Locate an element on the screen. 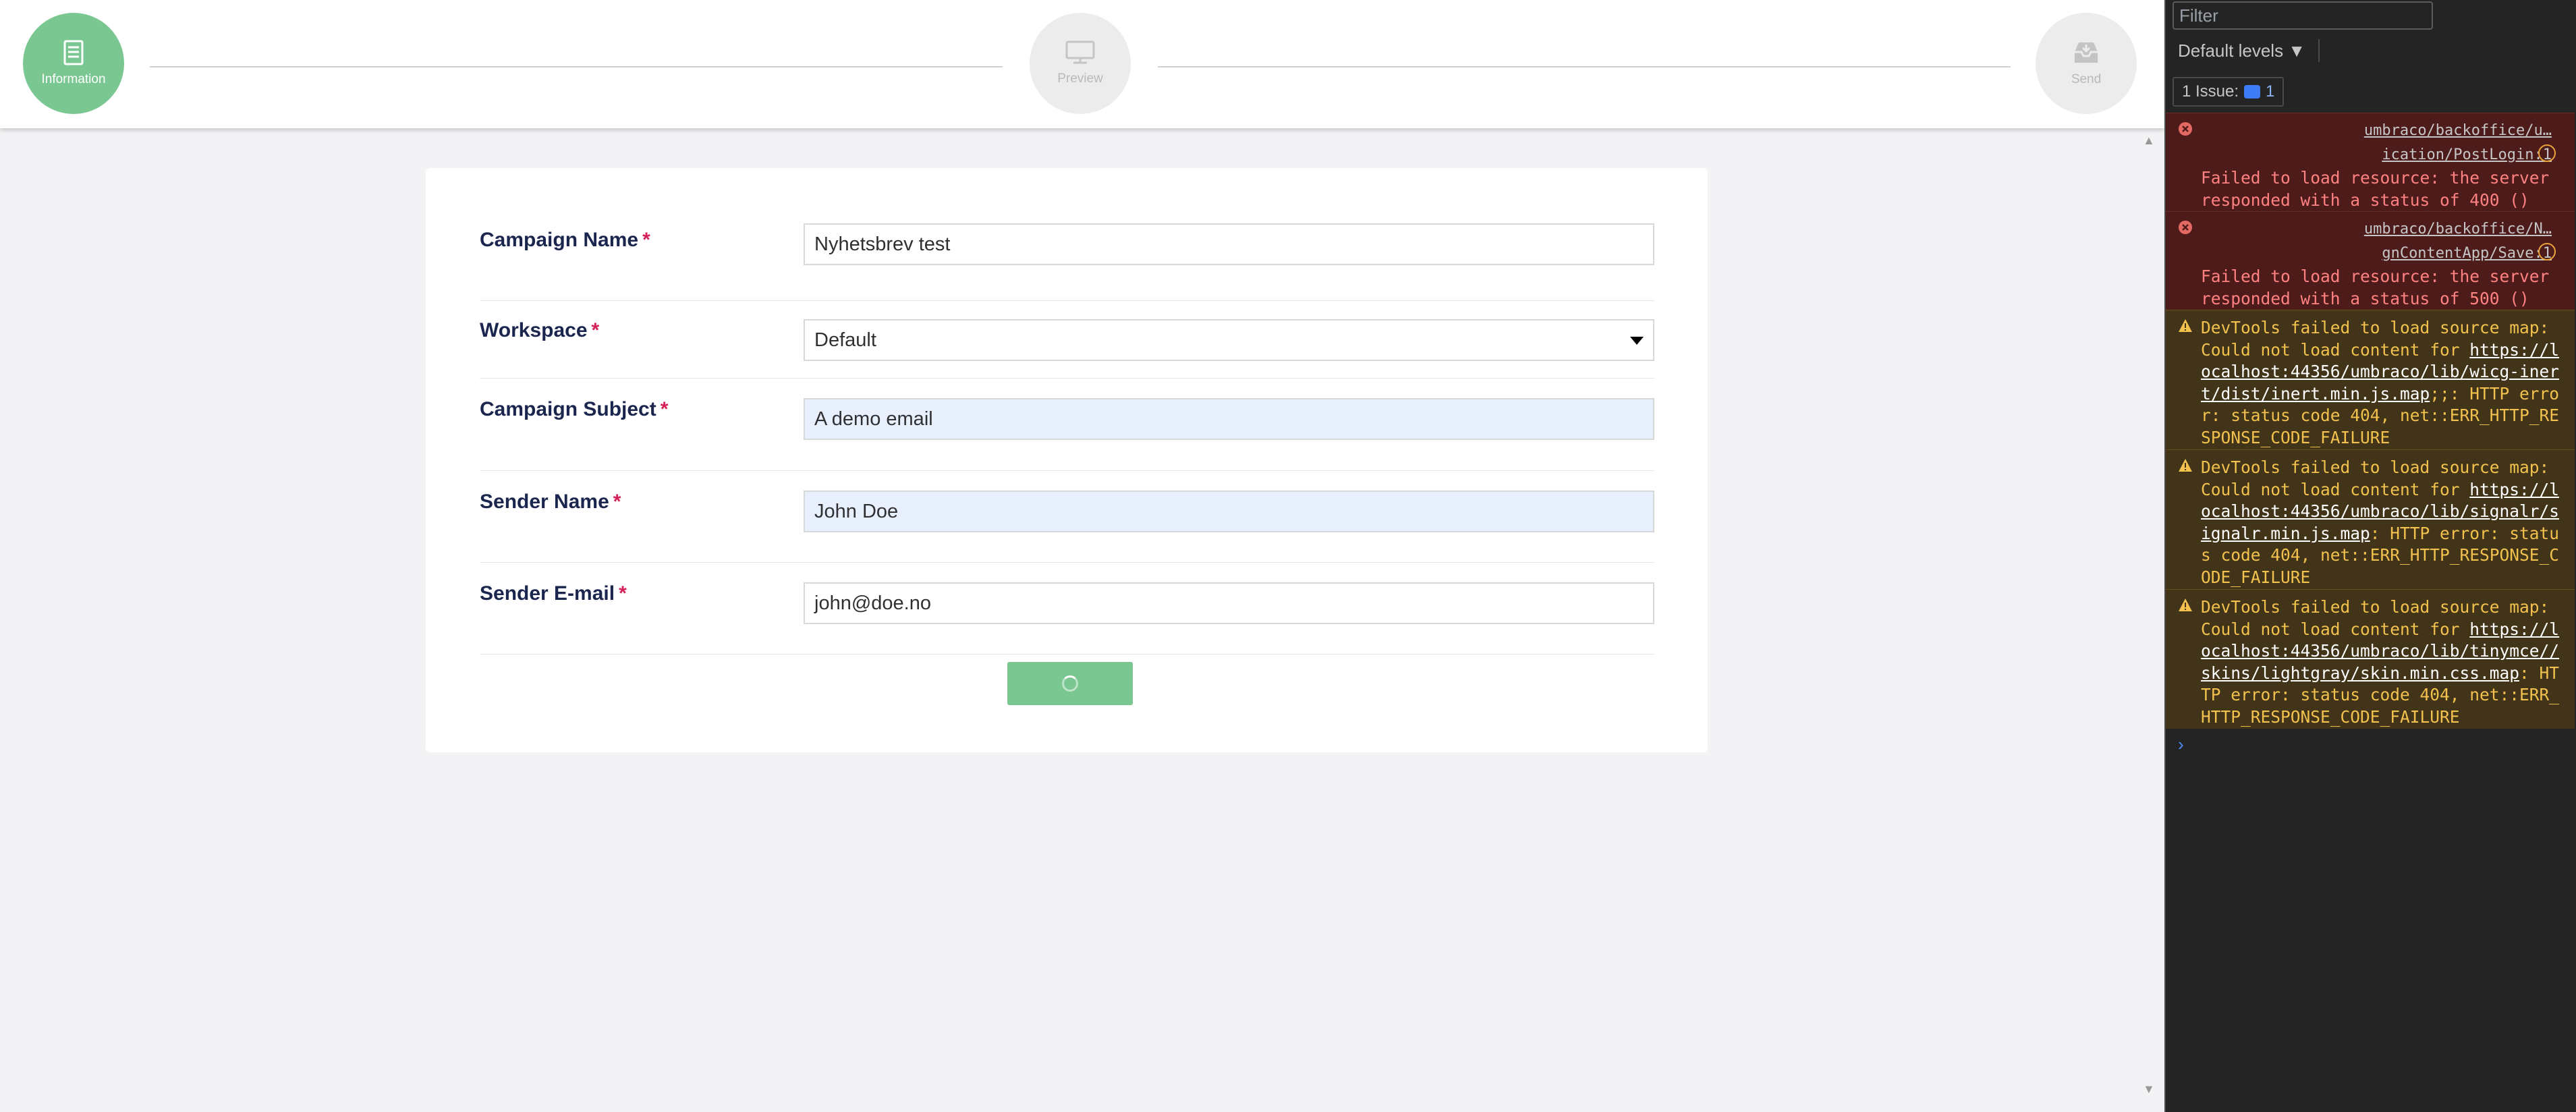  field-label: Sender E-mail * is located at coordinates (553, 593).